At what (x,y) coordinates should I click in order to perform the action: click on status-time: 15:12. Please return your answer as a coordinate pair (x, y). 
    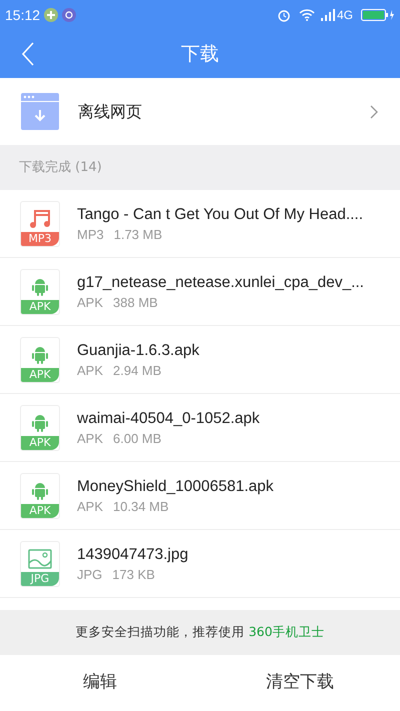
    Looking at the image, I should click on (22, 15).